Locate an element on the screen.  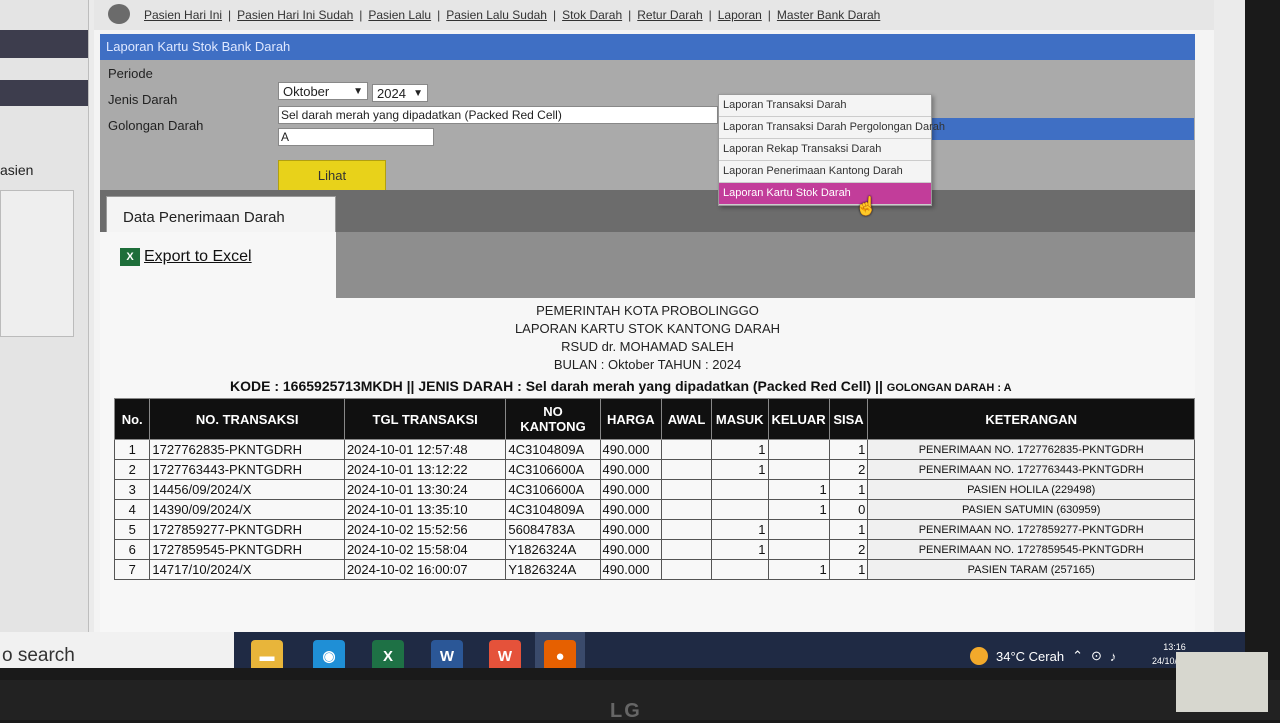
weather-sun-icon is located at coordinates (979, 656).